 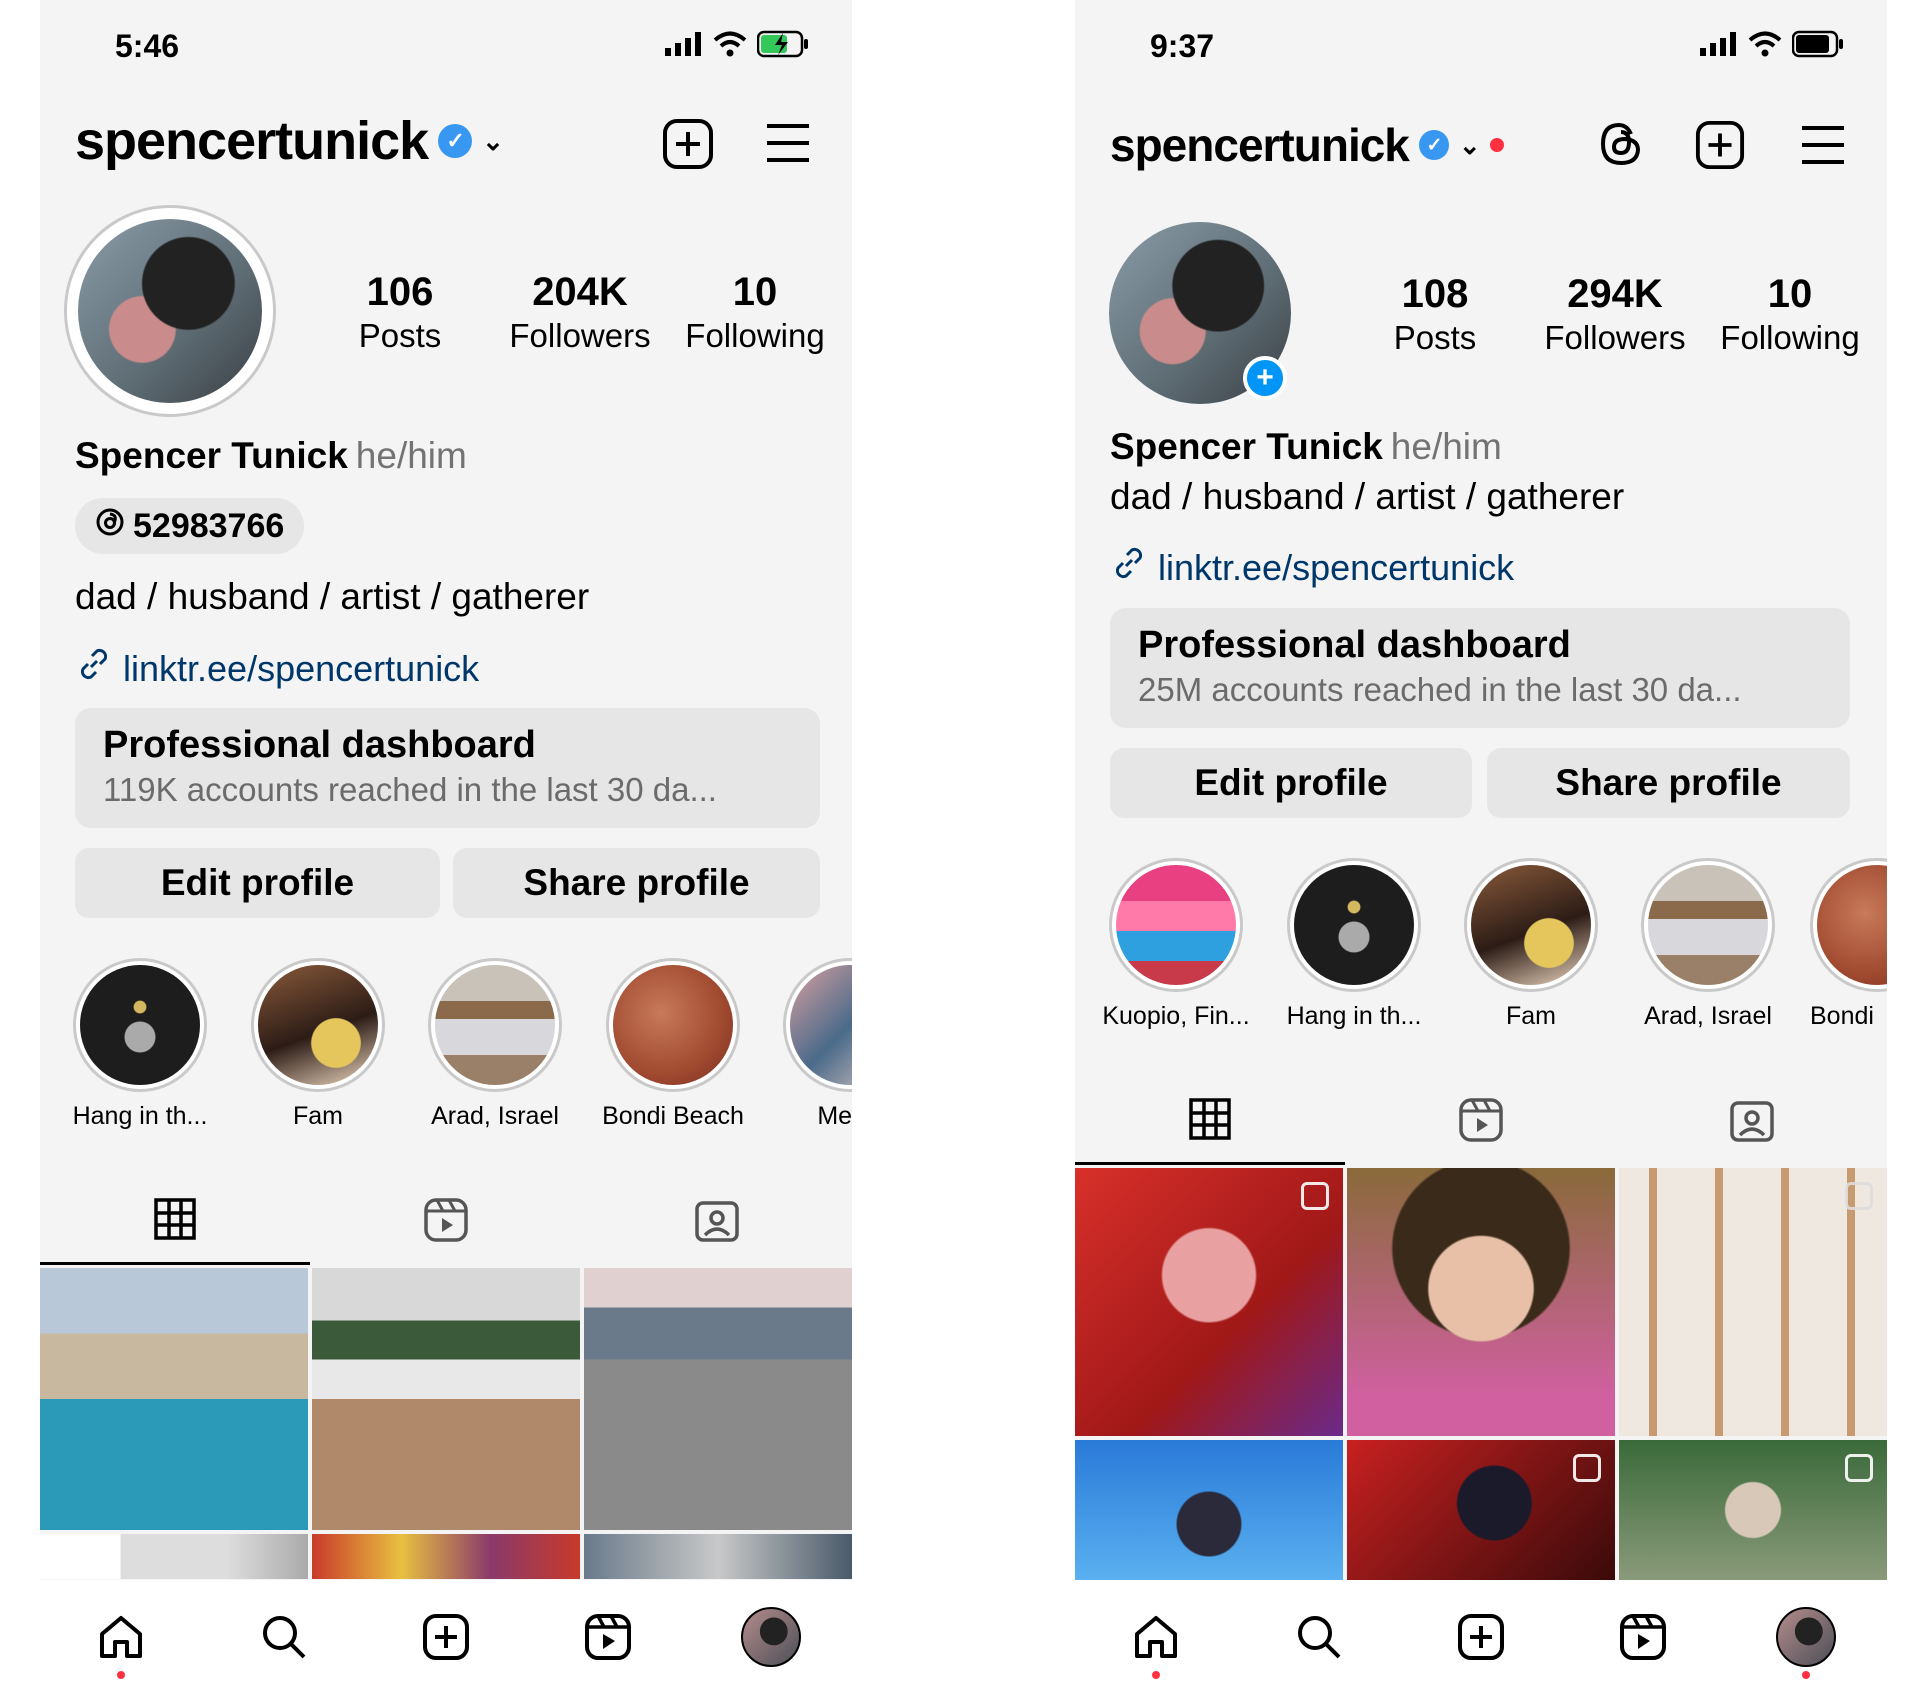 What do you see at coordinates (673, 1044) in the screenshot?
I see `highlight-bondi-beach: Bondi Beach` at bounding box center [673, 1044].